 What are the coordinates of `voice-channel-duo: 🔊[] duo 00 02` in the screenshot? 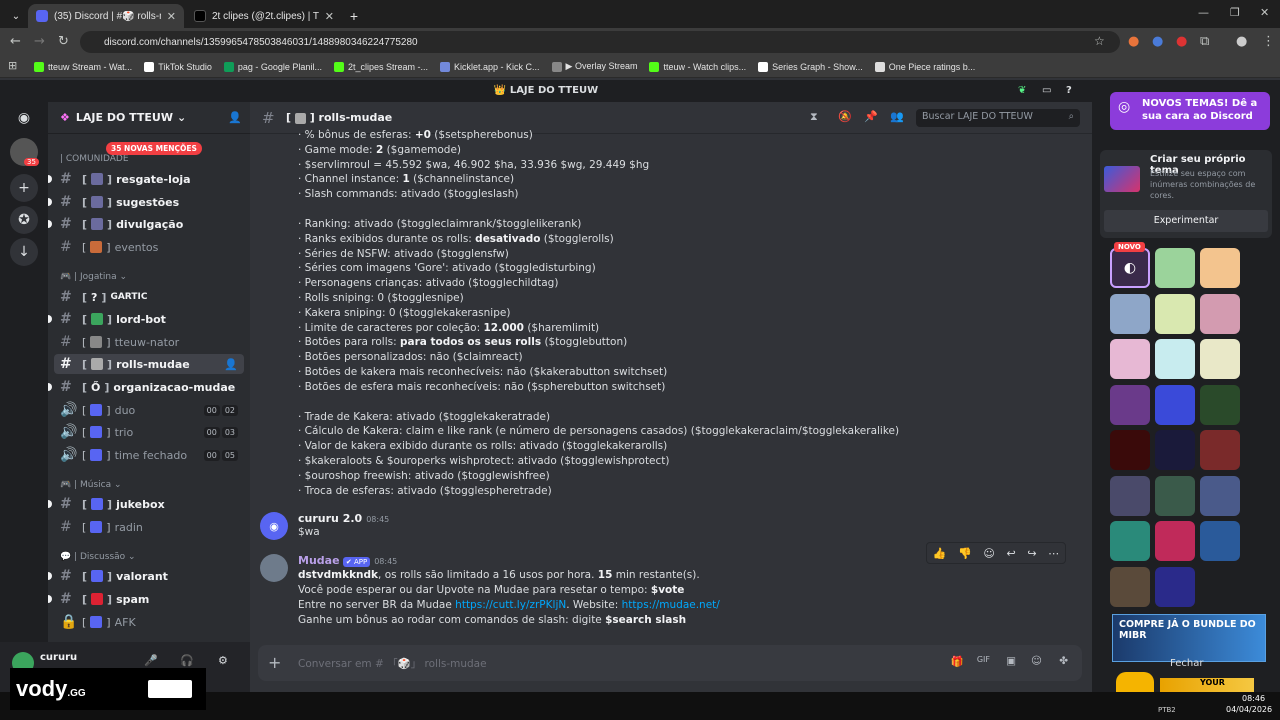 It's located at (149, 410).